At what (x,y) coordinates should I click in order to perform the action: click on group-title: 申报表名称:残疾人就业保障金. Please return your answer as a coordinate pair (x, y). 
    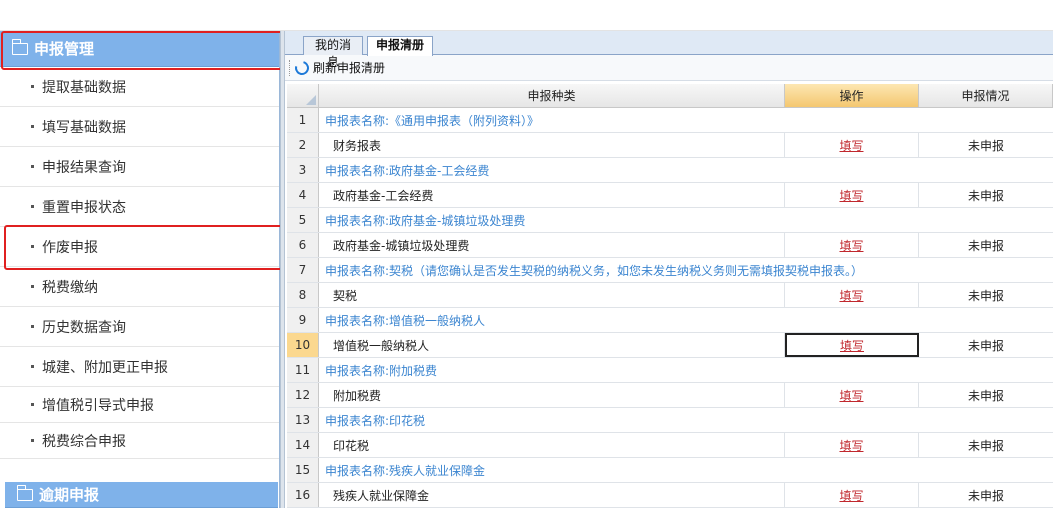
    Looking at the image, I should click on (405, 470).